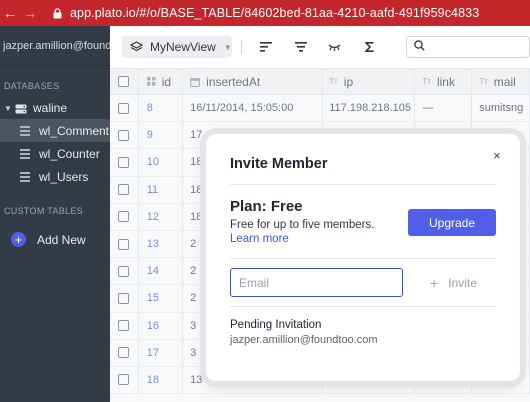 This screenshot has width=530, height=402. Describe the element at coordinates (69, 153) in the screenshot. I see `table-label: wl_Counter` at that location.